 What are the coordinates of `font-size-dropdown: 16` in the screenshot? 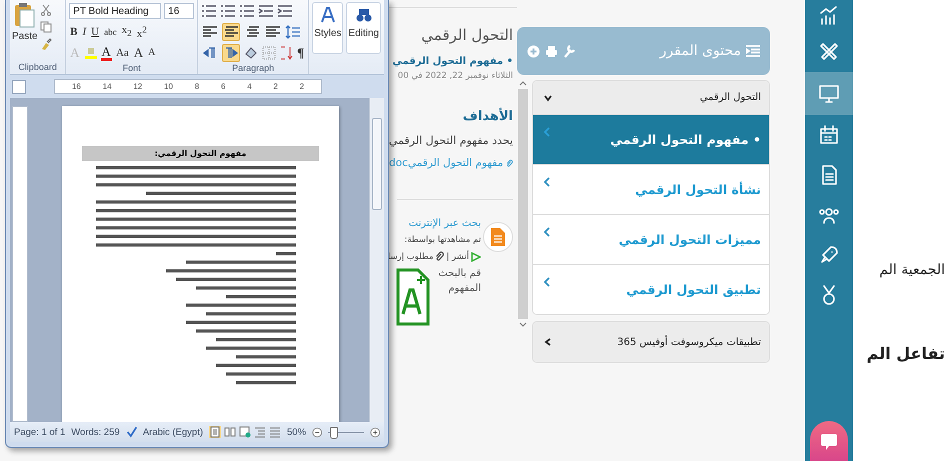 It's located at (179, 11).